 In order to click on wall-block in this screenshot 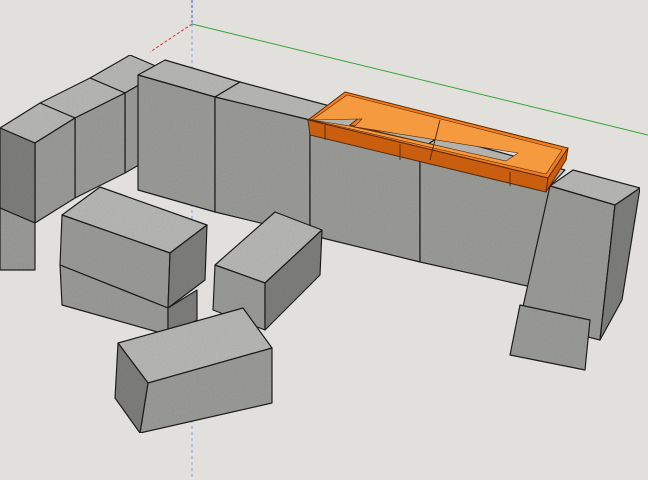, I will do `click(38, 163)`.